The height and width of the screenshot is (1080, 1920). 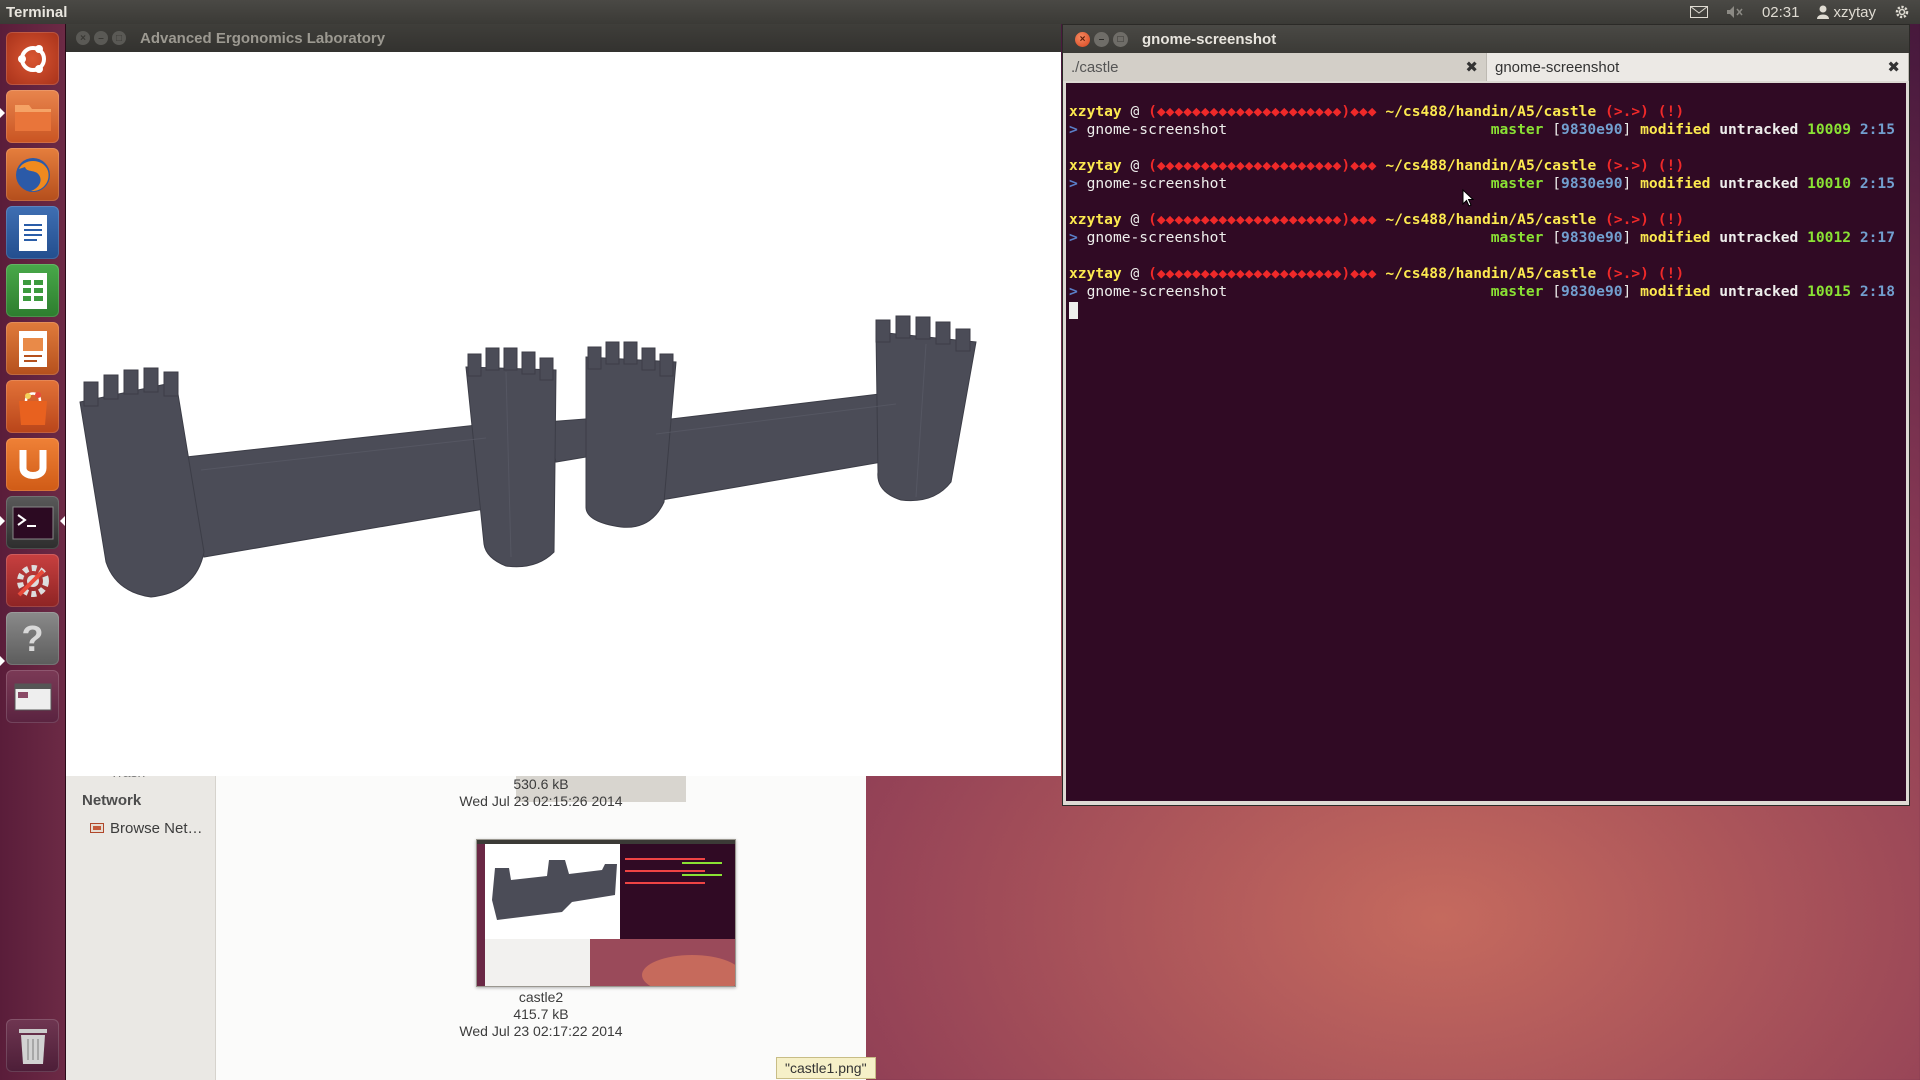 What do you see at coordinates (33, 552) in the screenshot?
I see `launcher: ?` at bounding box center [33, 552].